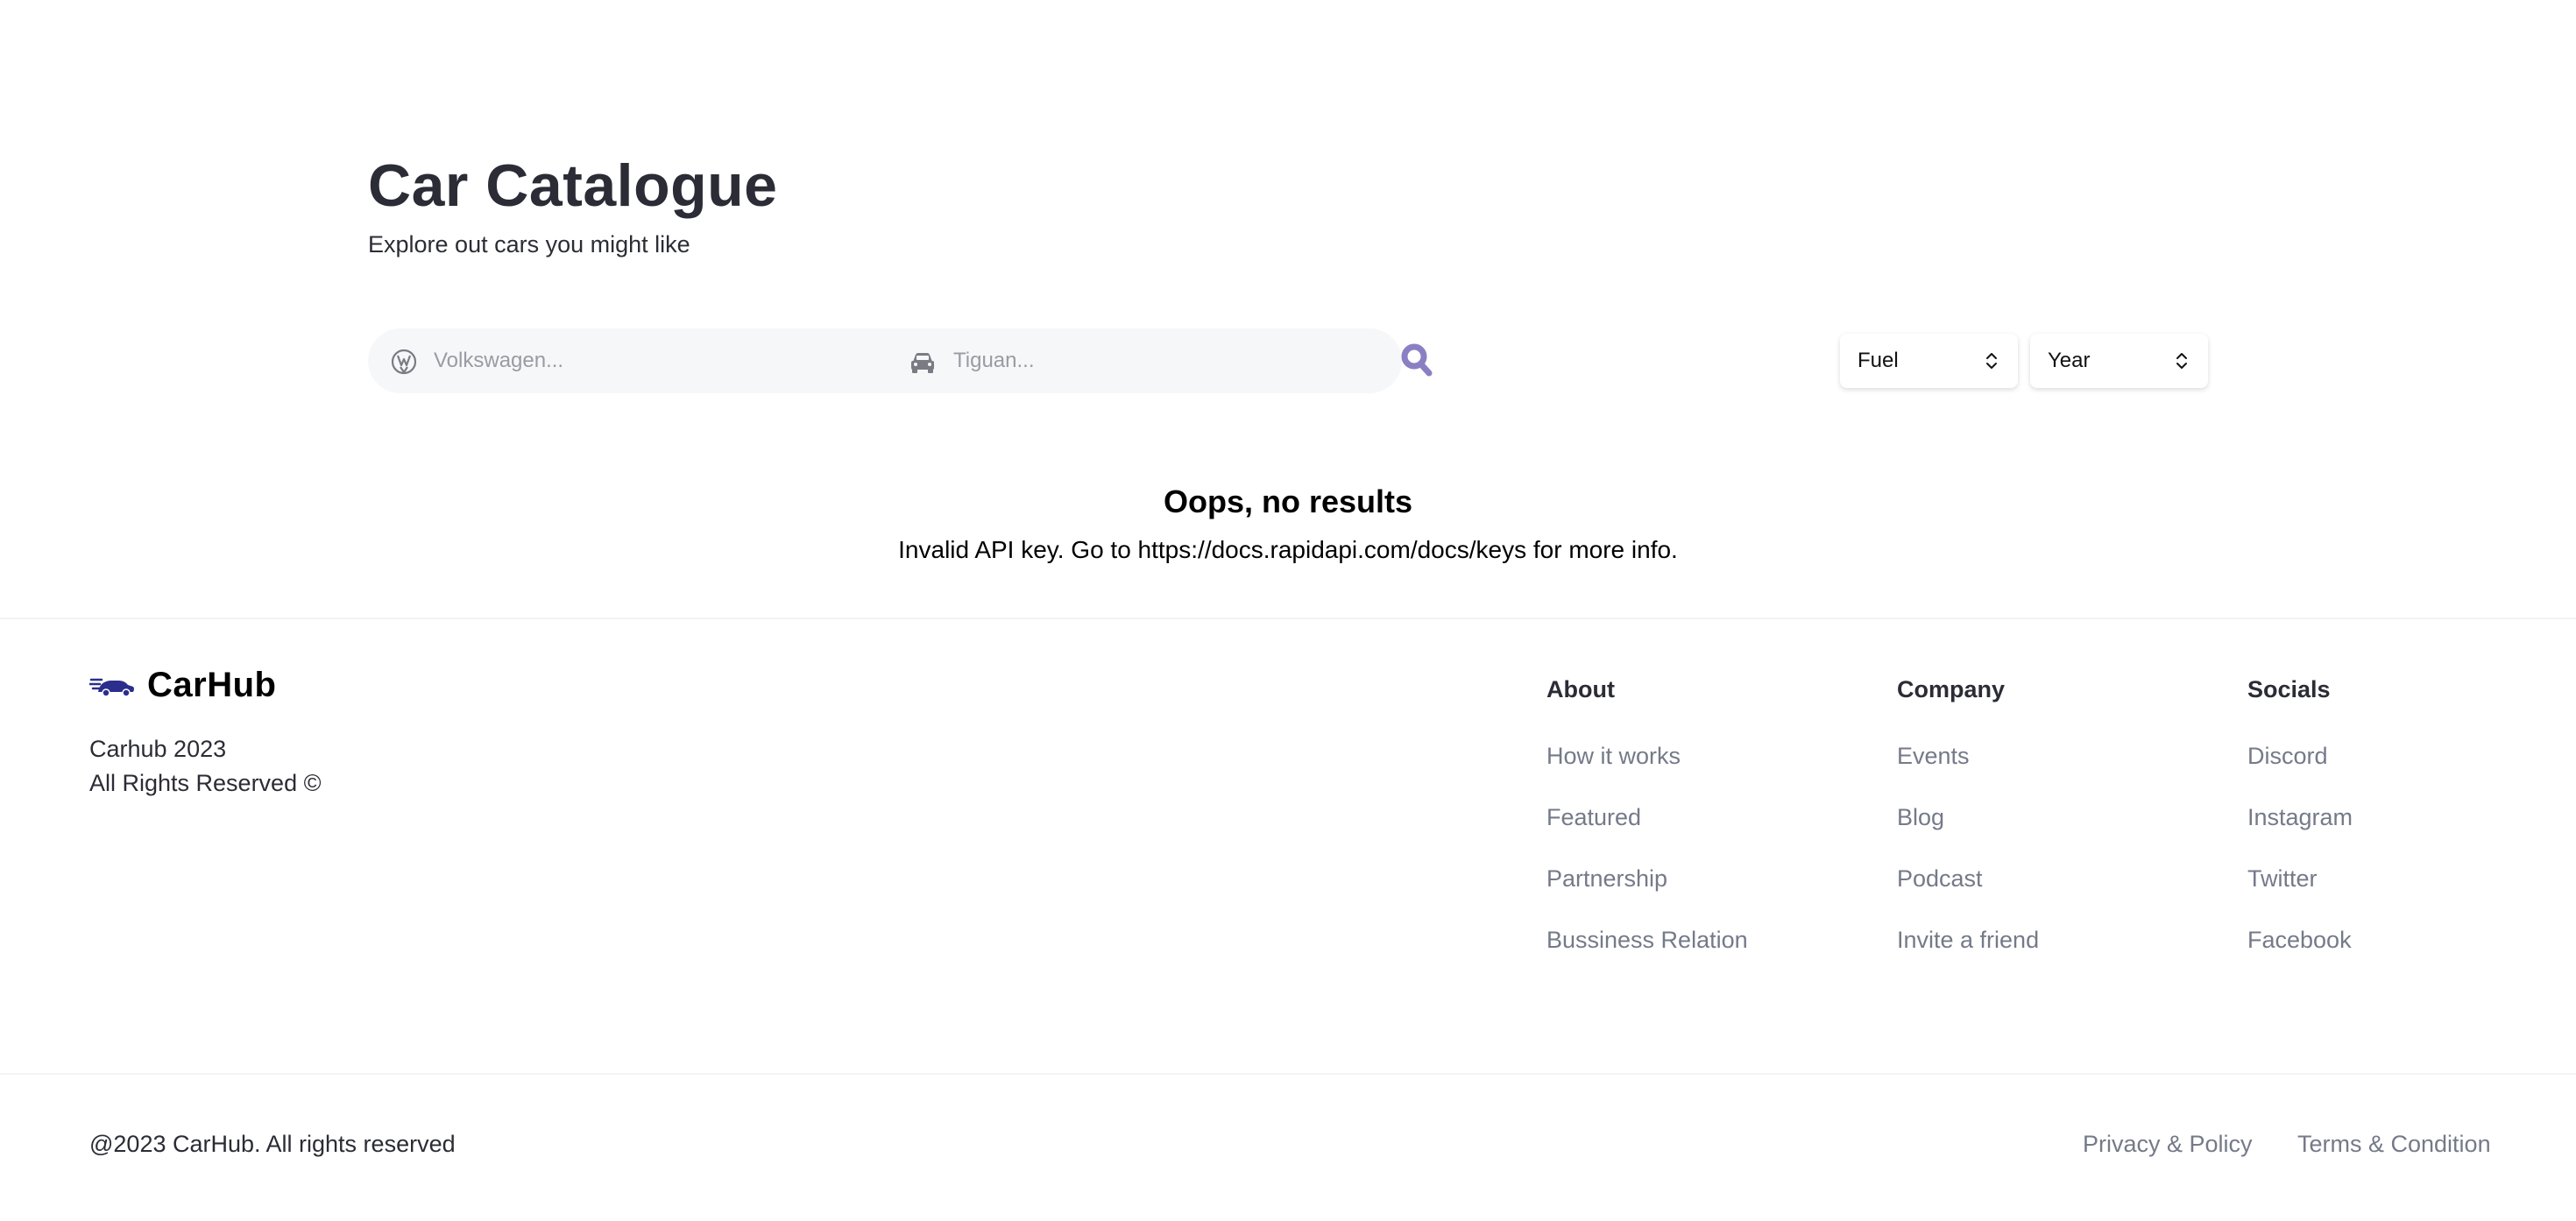 Image resolution: width=2576 pixels, height=1221 pixels. What do you see at coordinates (2394, 1144) in the screenshot?
I see `terms-condition-link: Terms & Condition` at bounding box center [2394, 1144].